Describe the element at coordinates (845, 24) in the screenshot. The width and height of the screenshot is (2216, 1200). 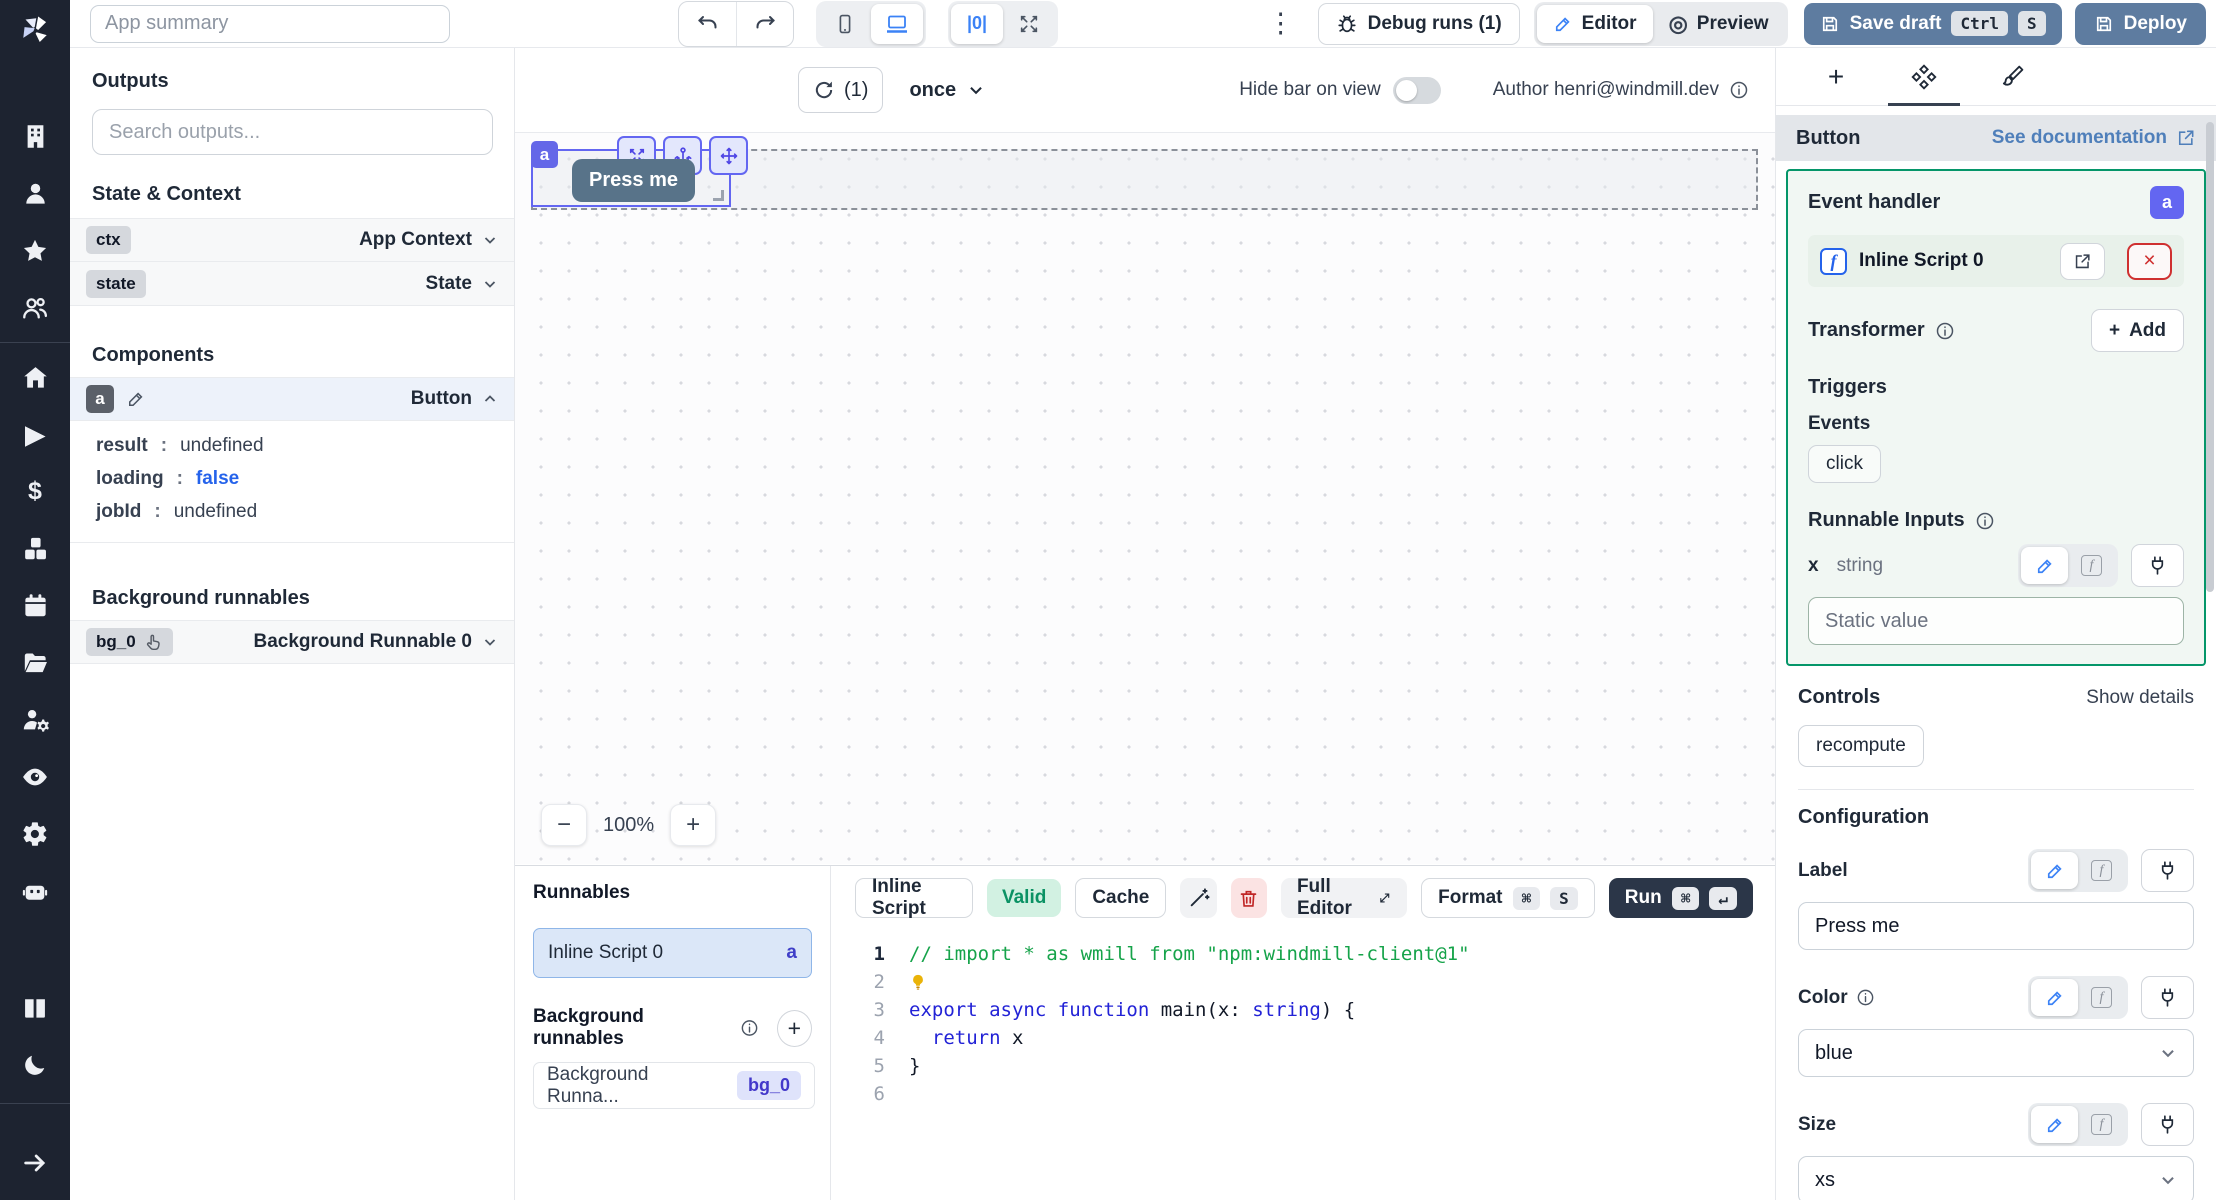
I see `mobile-view-button` at that location.